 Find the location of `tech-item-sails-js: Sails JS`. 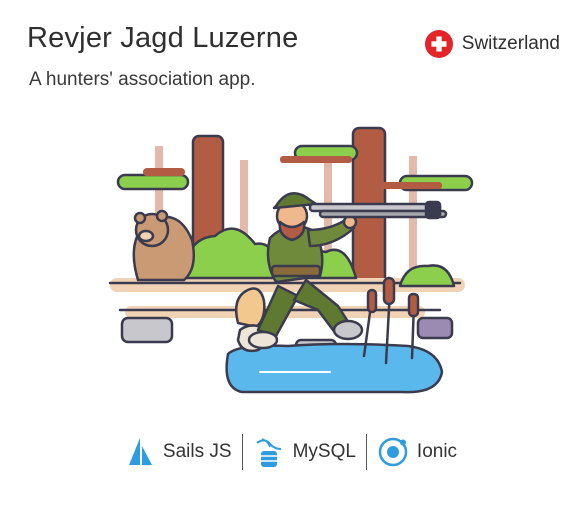

tech-item-sails-js: Sails JS is located at coordinates (177, 452).